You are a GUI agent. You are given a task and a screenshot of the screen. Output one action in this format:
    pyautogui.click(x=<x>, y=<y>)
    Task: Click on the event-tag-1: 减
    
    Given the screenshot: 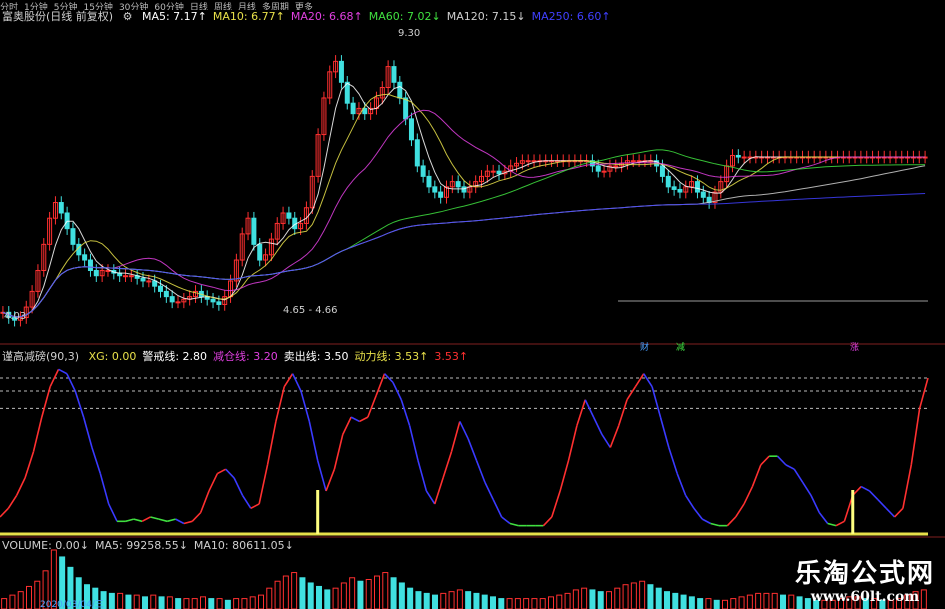 What is the action you would take?
    pyautogui.click(x=681, y=348)
    